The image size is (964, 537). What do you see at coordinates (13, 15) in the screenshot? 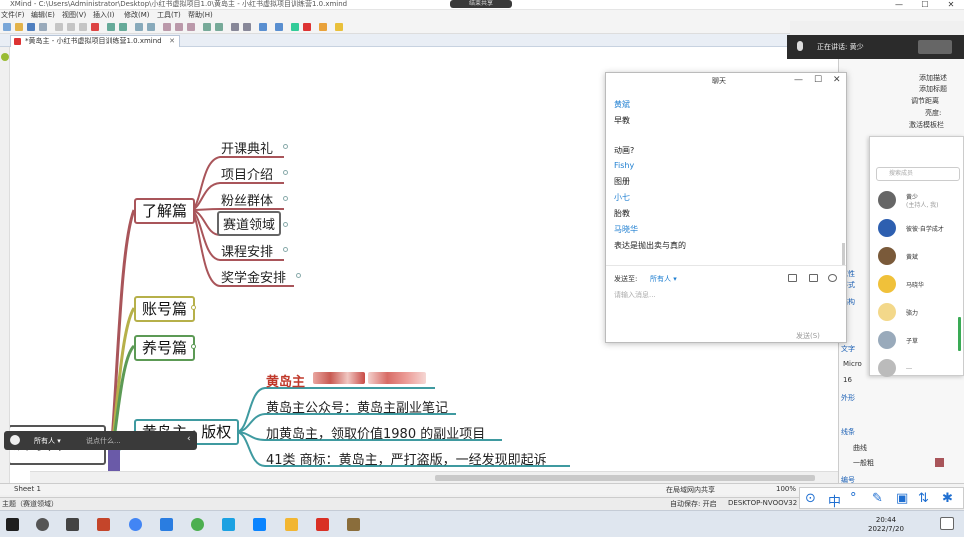
I see `menu-file: 文件(F)` at bounding box center [13, 15].